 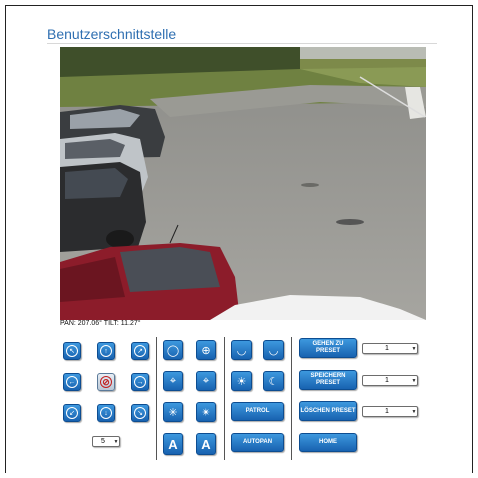 I want to click on arrow-down-icon: ↓, so click(x=106, y=413).